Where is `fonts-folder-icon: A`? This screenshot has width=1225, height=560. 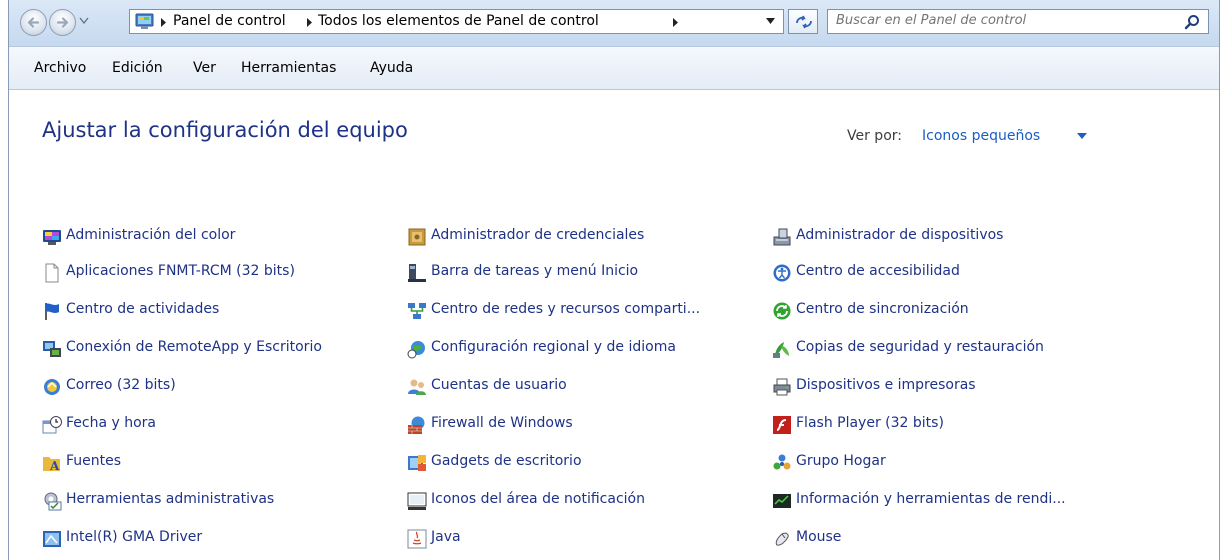 fonts-folder-icon: A is located at coordinates (51, 465).